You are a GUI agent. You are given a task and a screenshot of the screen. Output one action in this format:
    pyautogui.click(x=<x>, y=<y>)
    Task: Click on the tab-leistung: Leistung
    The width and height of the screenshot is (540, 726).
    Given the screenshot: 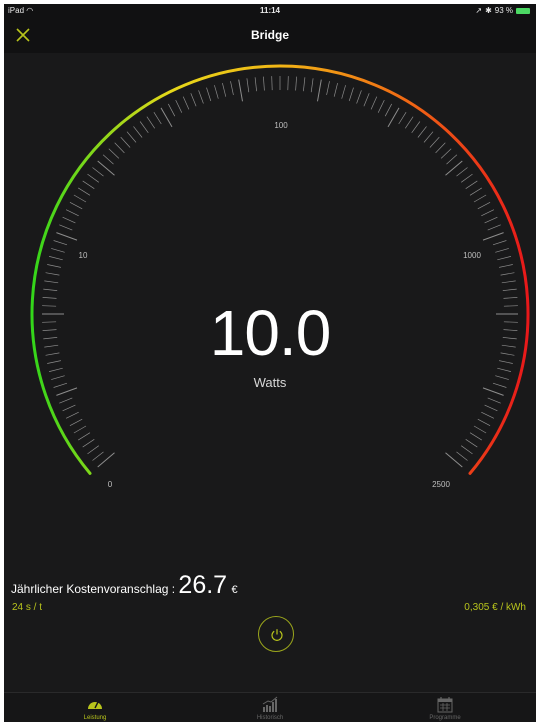 What is the action you would take?
    pyautogui.click(x=95, y=707)
    